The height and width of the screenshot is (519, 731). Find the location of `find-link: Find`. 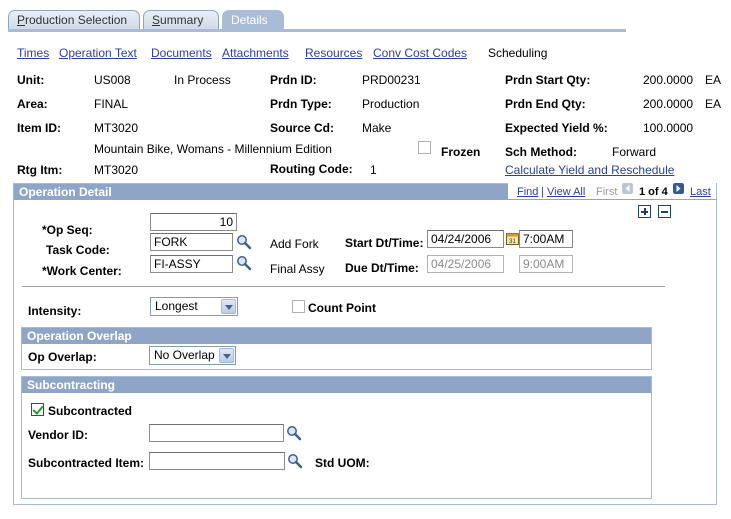

find-link: Find is located at coordinates (527, 192).